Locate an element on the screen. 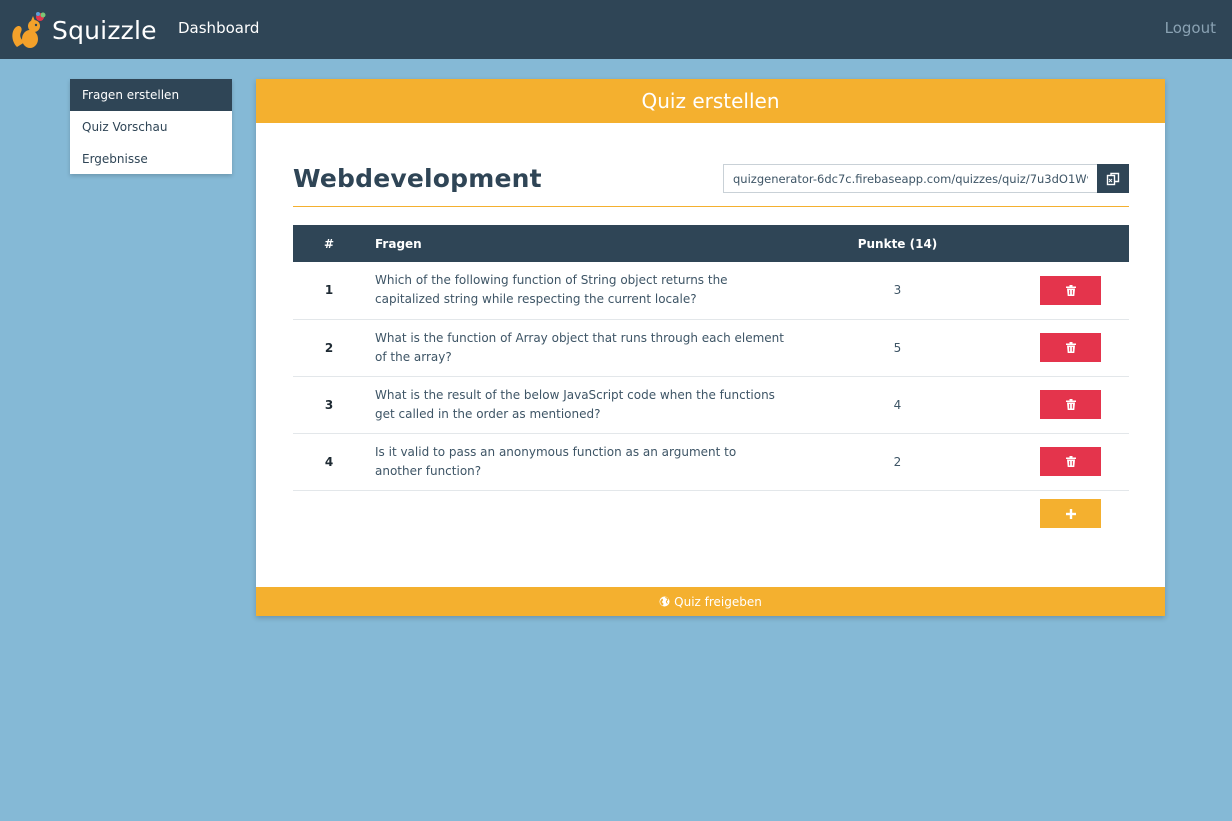 This screenshot has height=821, width=1232. globe-icon is located at coordinates (664, 601).